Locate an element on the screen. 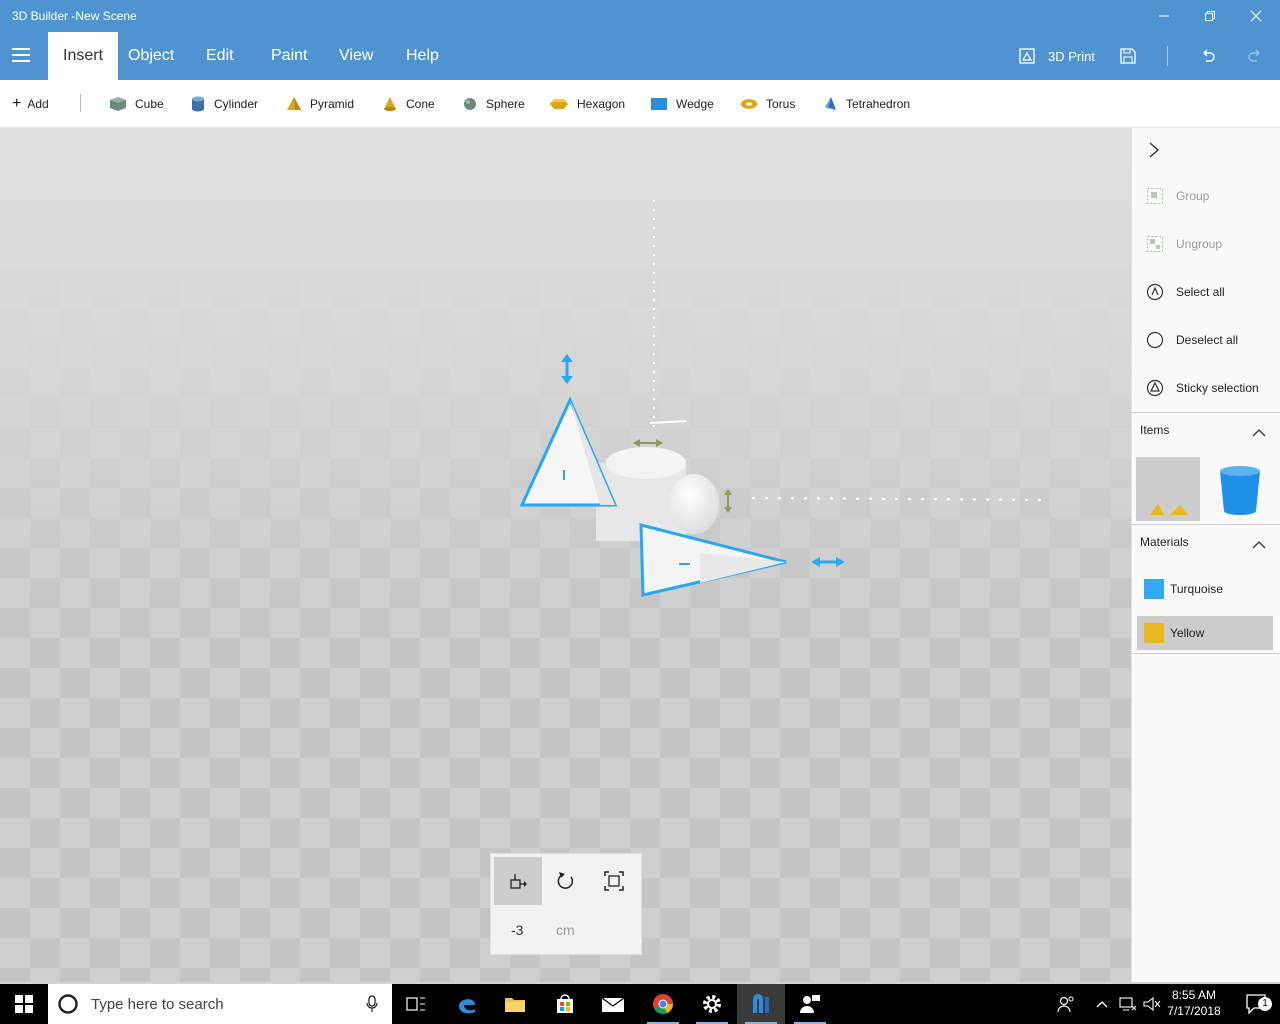 This screenshot has width=1280, height=1024. redo-button is located at coordinates (1255, 56).